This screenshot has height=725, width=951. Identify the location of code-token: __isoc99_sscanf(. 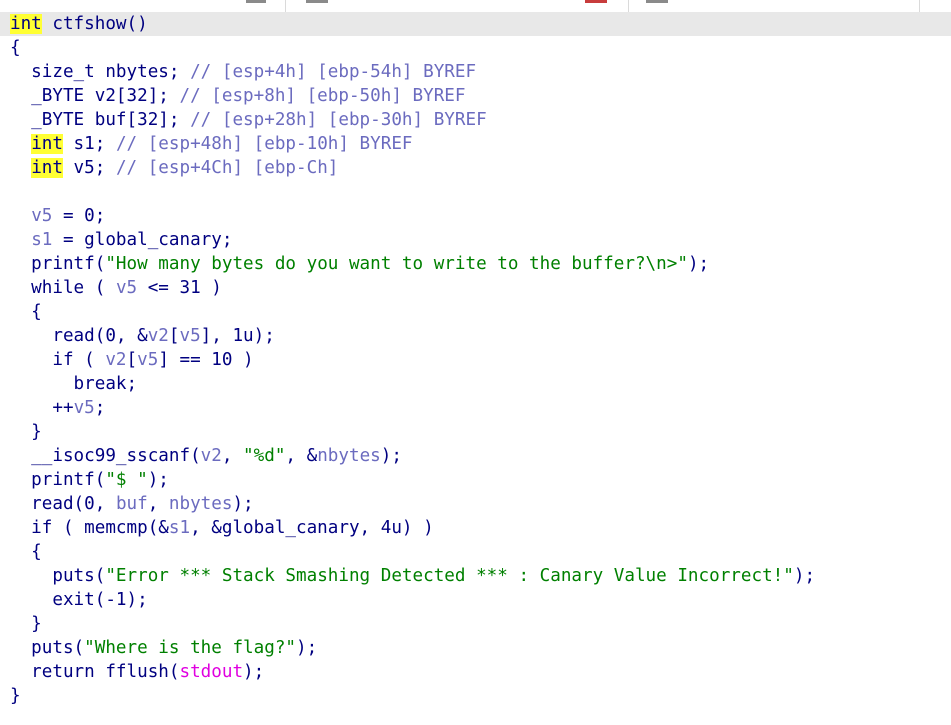
(105, 456).